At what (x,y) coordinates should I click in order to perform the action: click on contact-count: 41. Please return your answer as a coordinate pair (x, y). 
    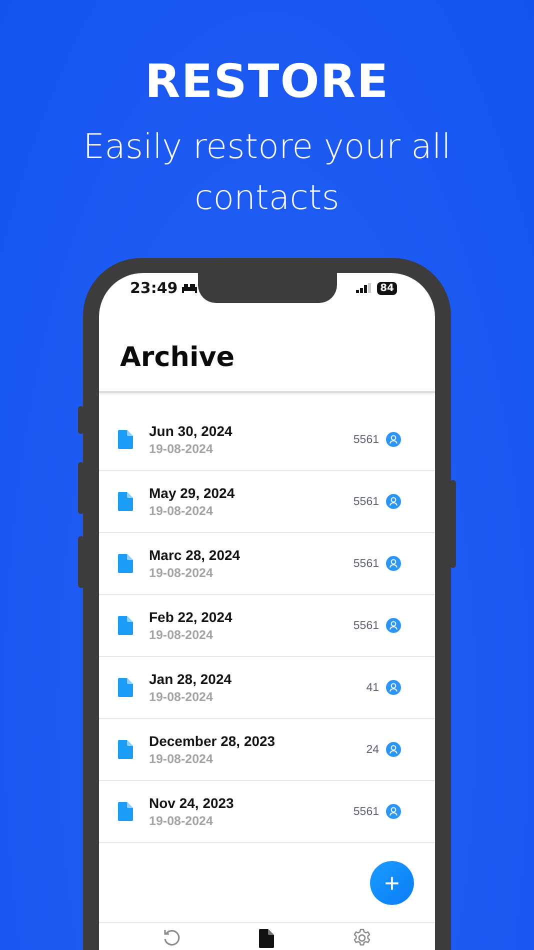
    Looking at the image, I should click on (372, 688).